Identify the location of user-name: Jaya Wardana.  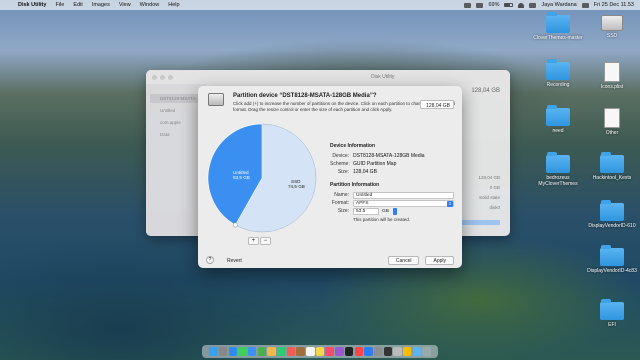
(558, 5).